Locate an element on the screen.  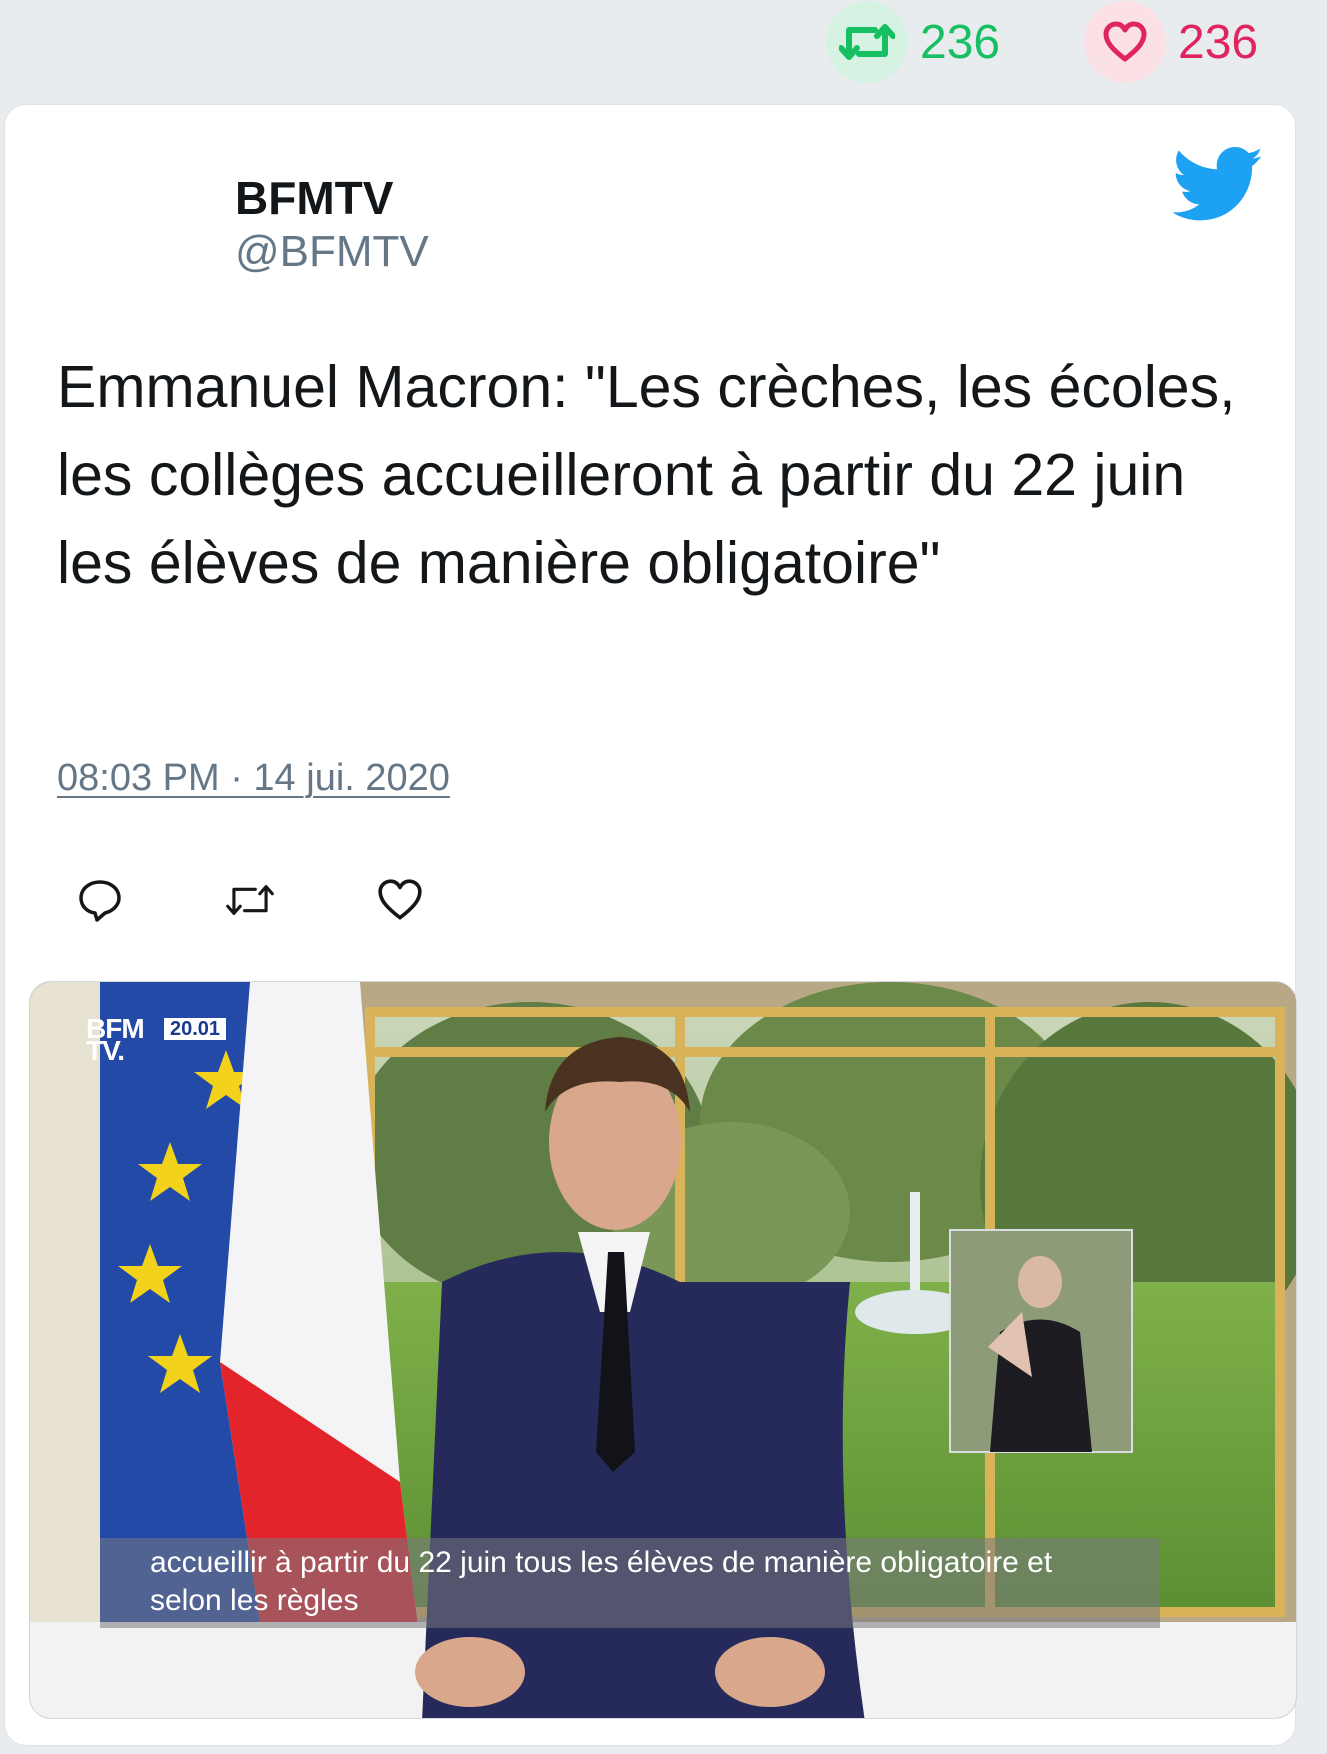
broadcast-time: 20.01 is located at coordinates (195, 1029).